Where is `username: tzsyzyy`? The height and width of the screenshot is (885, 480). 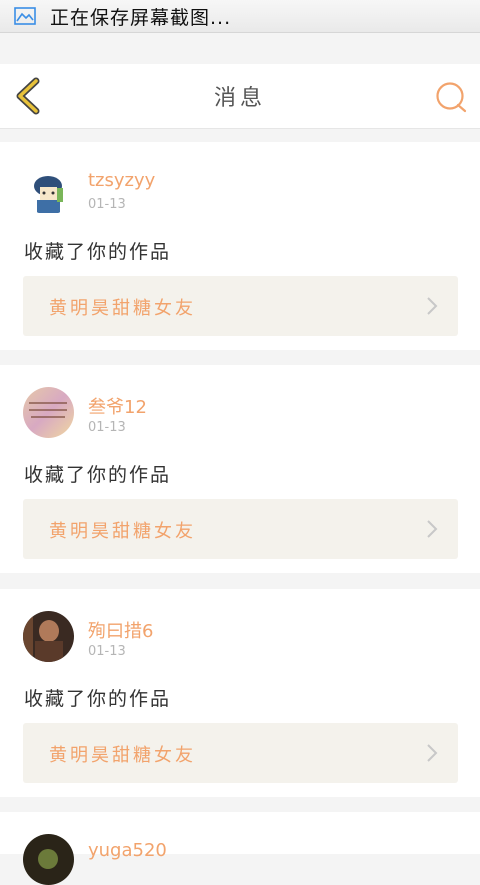 username: tzsyzyy is located at coordinates (121, 180).